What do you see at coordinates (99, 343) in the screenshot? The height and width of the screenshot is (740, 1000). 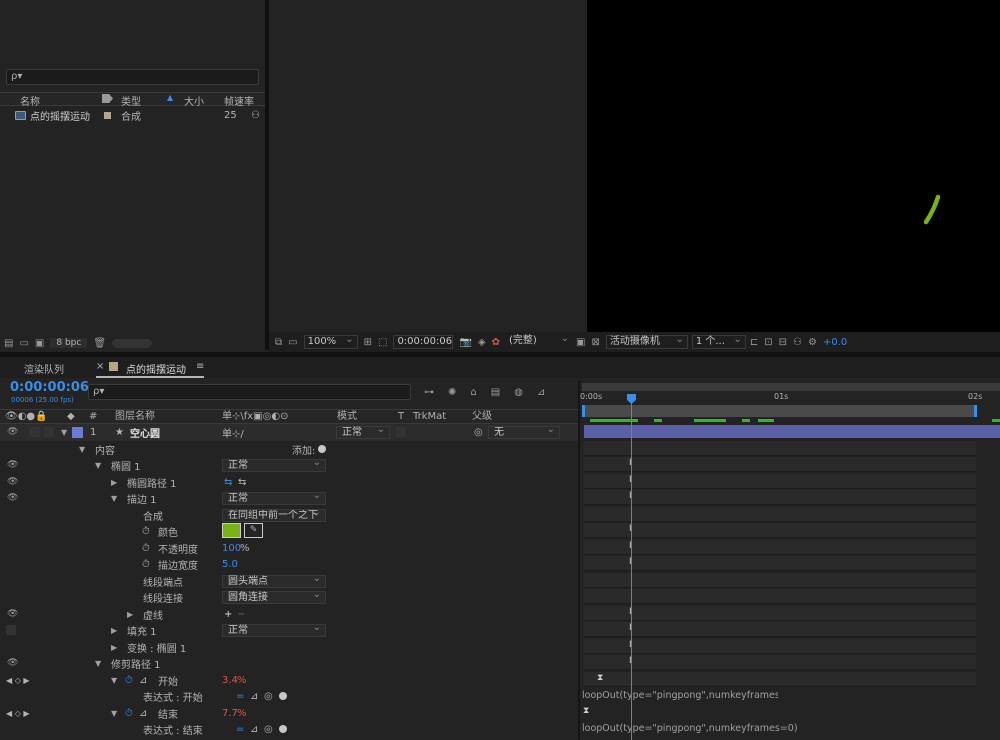 I see `trash-icon: 🗑` at bounding box center [99, 343].